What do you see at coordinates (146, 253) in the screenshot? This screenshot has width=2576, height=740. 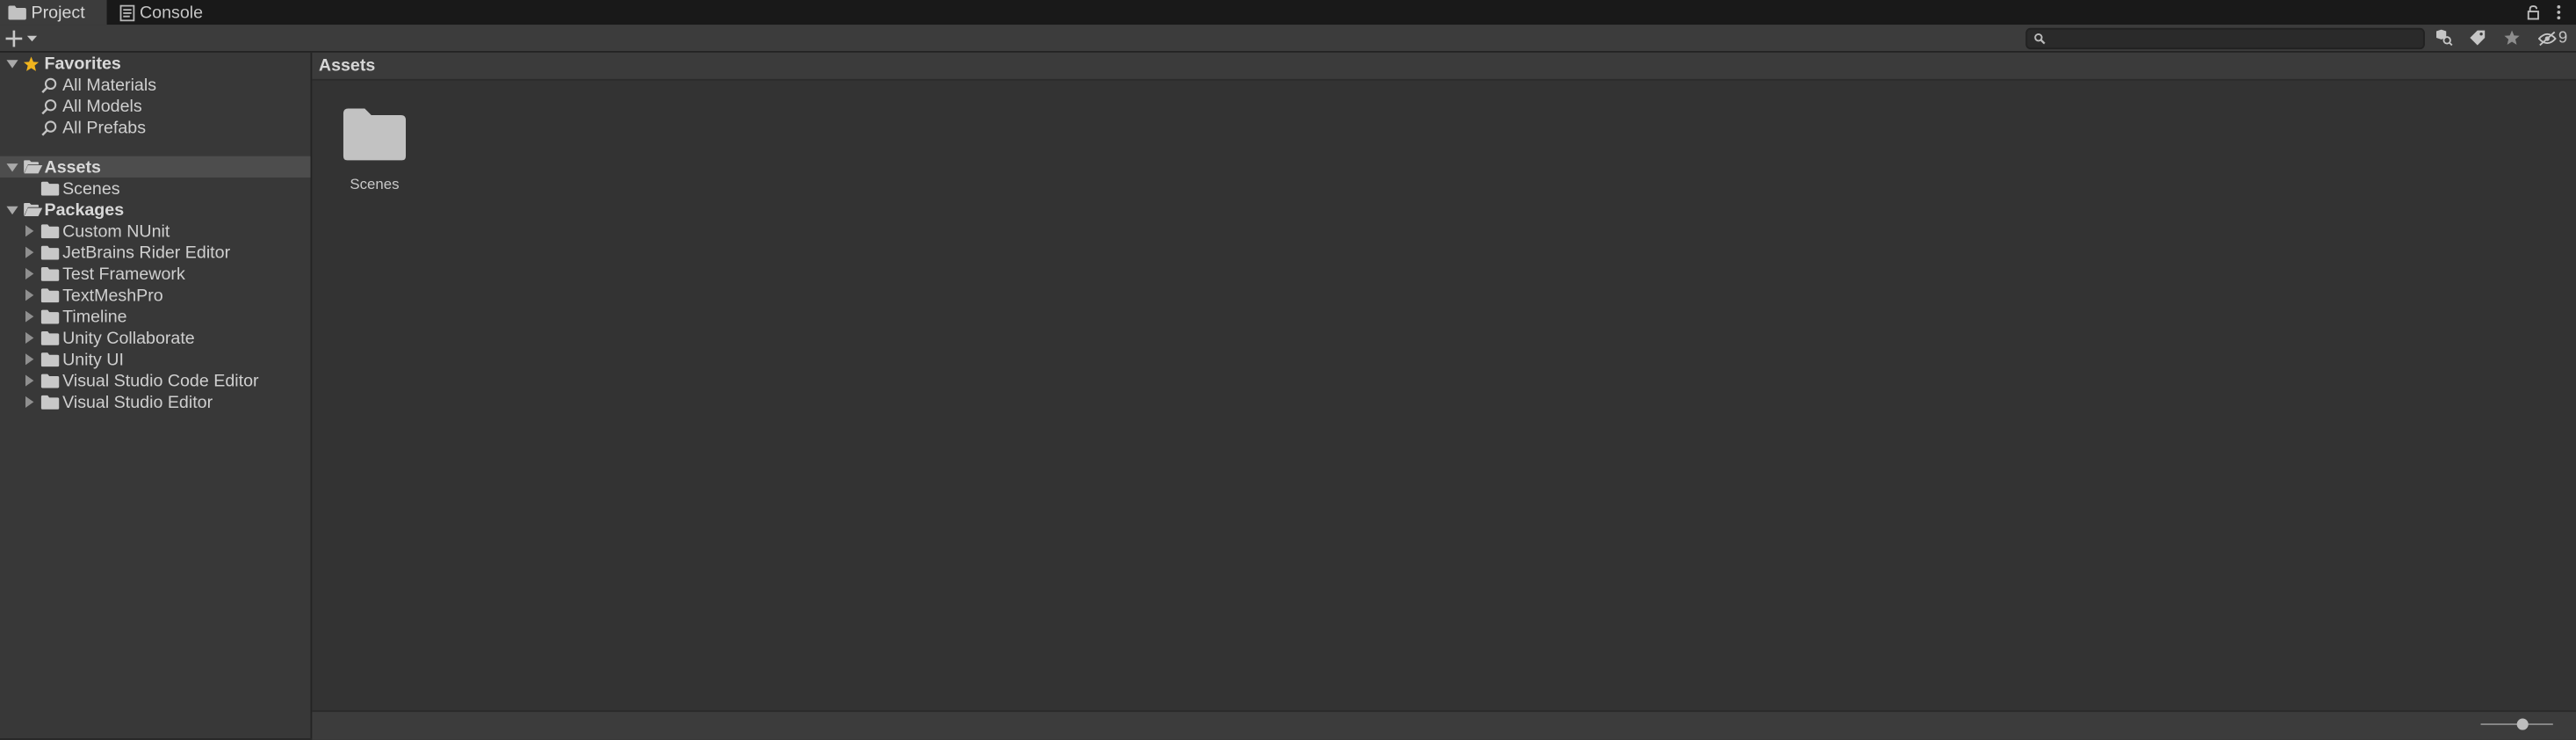 I see `tree-item-label: JetBrains Rider Editor` at bounding box center [146, 253].